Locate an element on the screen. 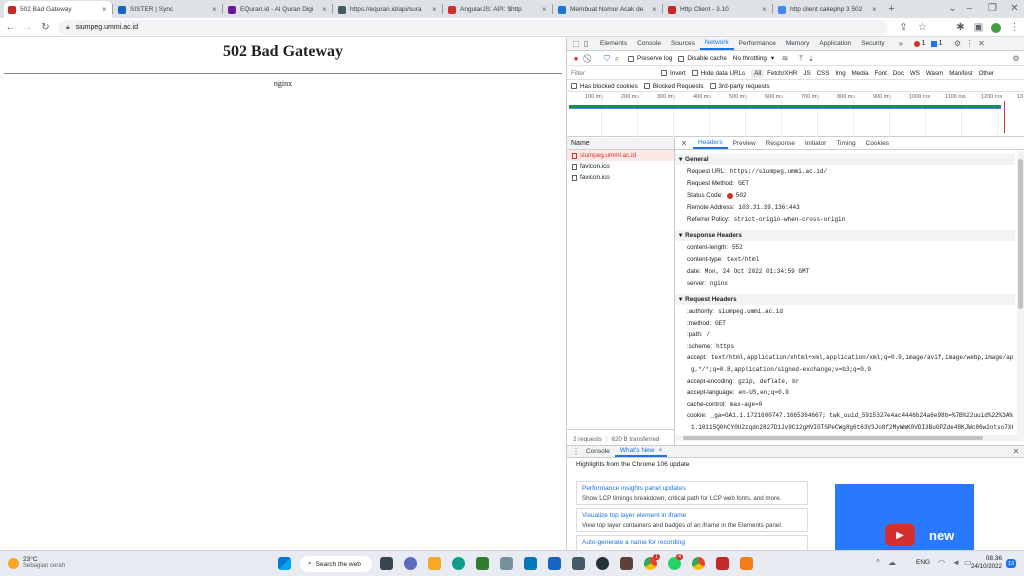 This screenshot has width=1024, height=576. drawer-menu-icon: ⋮ is located at coordinates (576, 452).